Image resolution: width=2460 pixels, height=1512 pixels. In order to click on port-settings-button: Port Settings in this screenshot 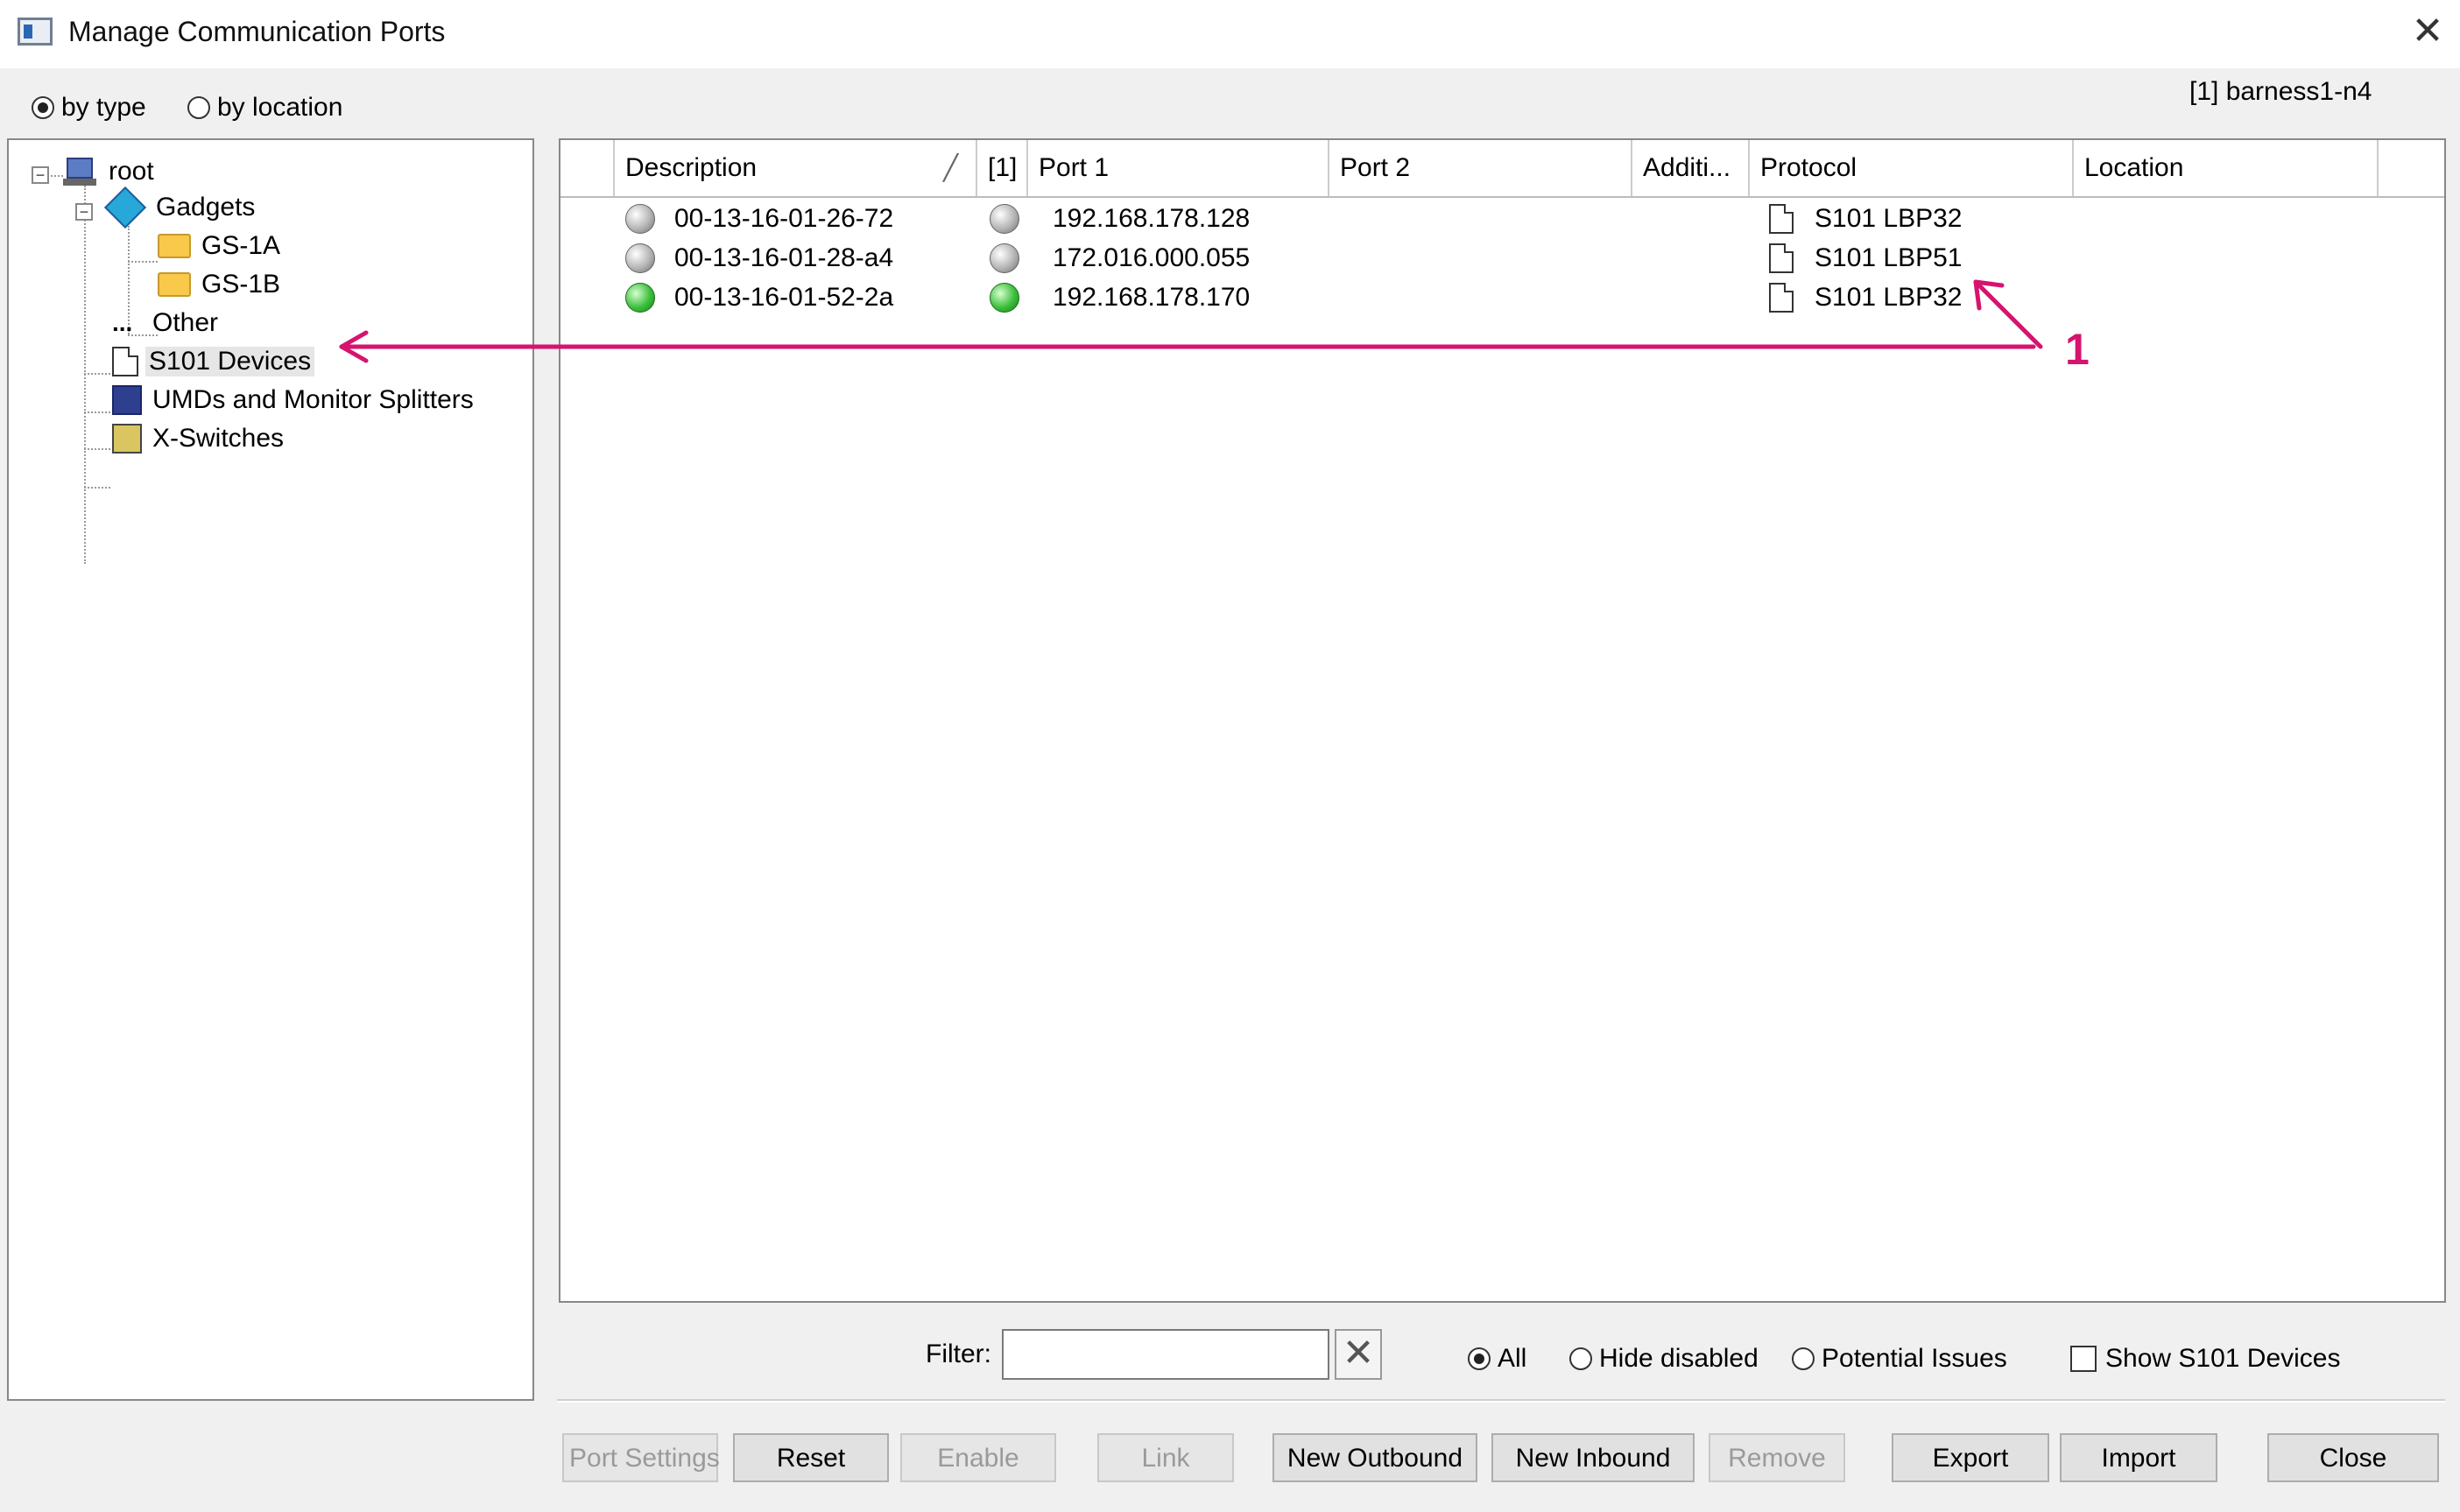, I will do `click(641, 1457)`.